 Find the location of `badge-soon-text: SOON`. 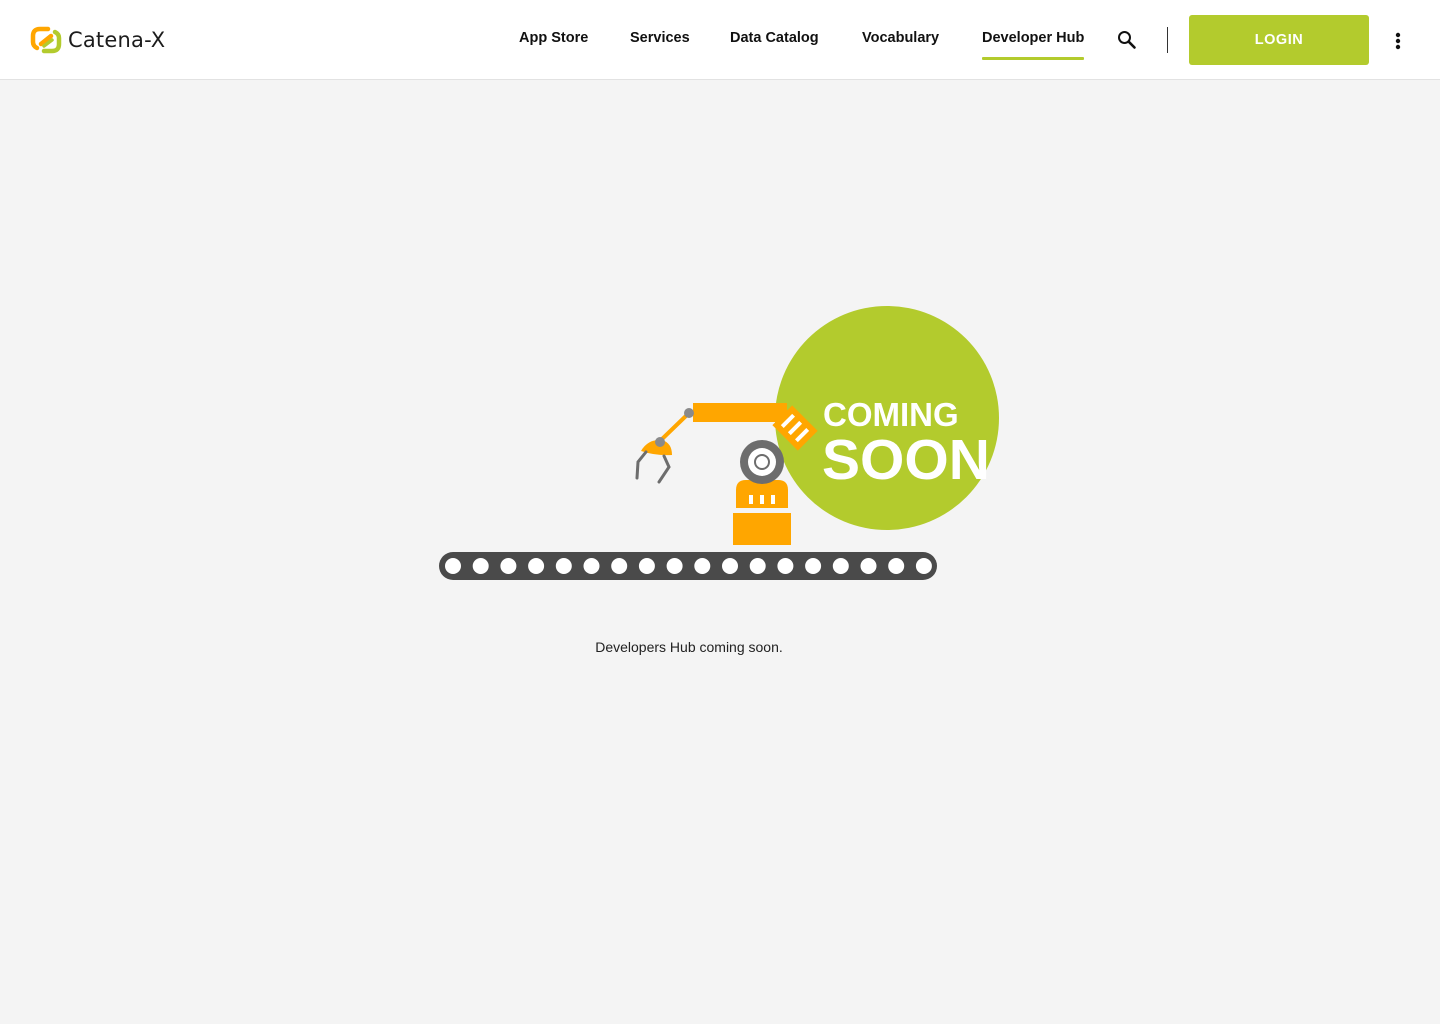

badge-soon-text: SOON is located at coordinates (906, 460).